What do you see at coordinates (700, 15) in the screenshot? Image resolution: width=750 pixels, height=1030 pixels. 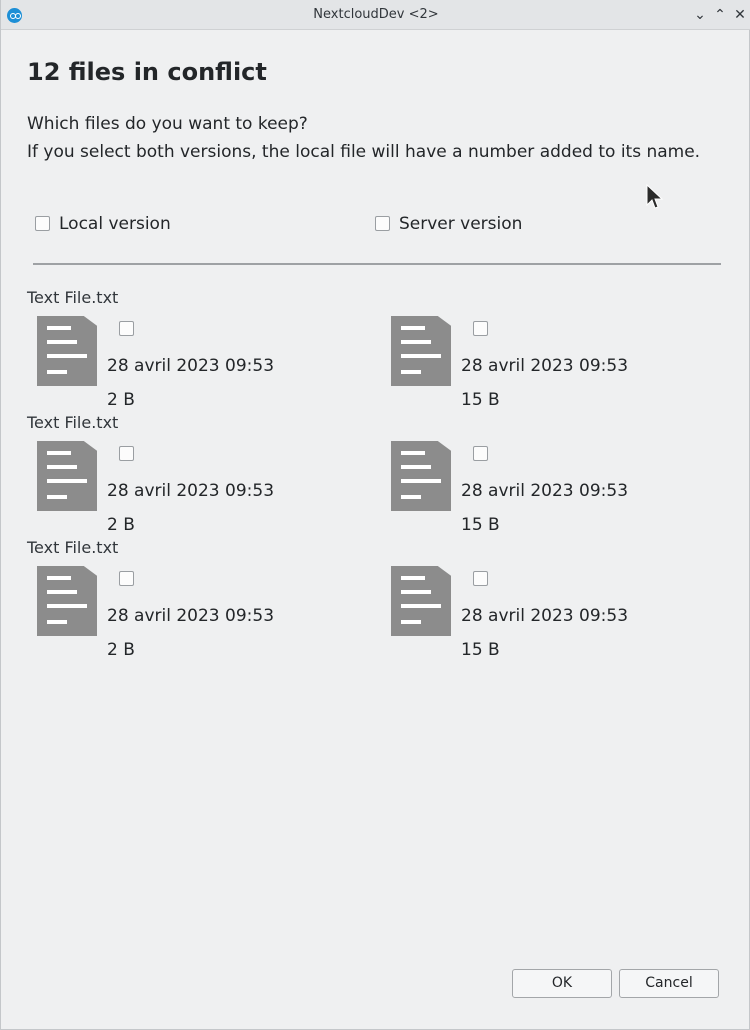 I see `minimize-icon: ⌄` at bounding box center [700, 15].